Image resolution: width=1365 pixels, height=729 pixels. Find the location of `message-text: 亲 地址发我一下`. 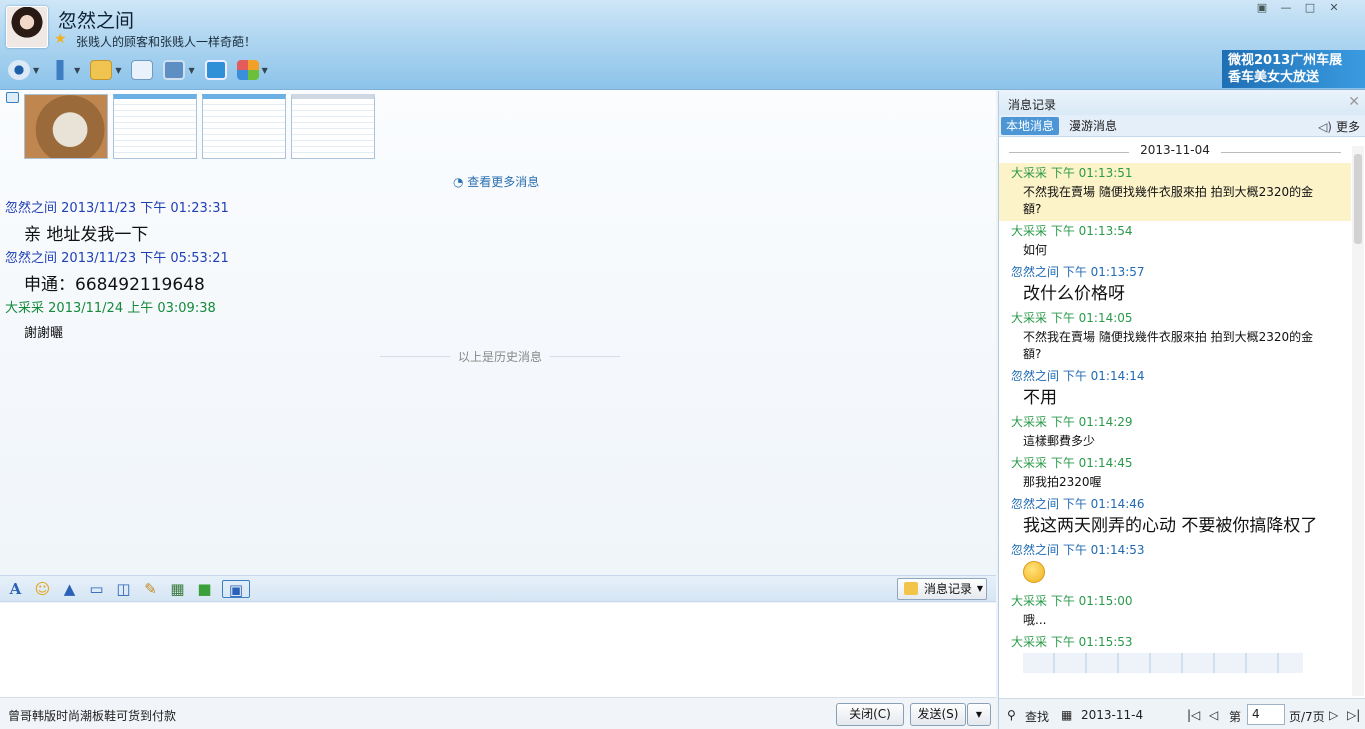

message-text: 亲 地址发我一下 is located at coordinates (86, 235).